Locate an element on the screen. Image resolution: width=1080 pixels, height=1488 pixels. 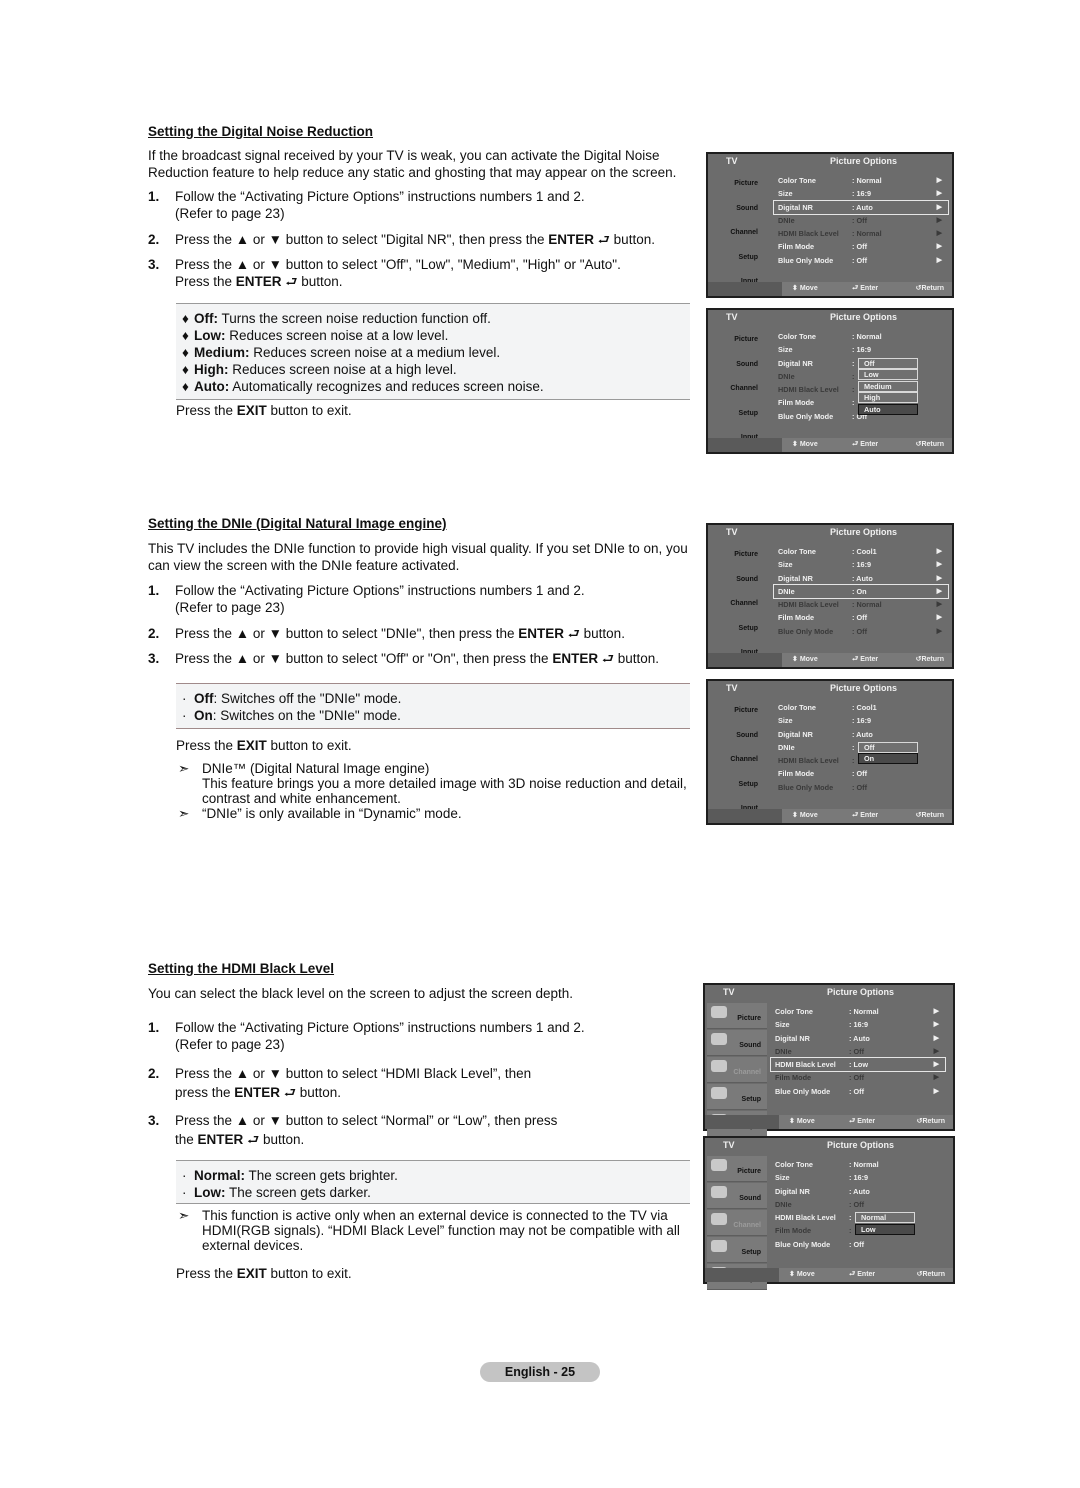
option-item: · Off: Switches off the "DNIe" mode. is located at coordinates (435, 698).